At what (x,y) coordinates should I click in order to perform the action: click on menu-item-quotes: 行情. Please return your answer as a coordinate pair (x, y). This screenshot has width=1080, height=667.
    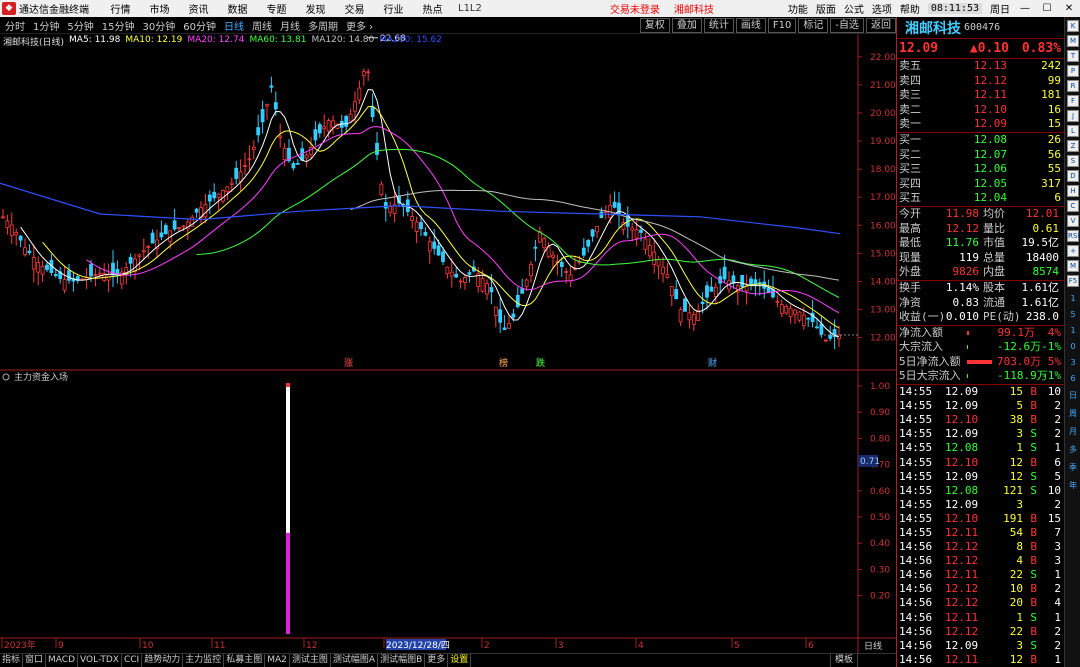
    Looking at the image, I should click on (120, 8).